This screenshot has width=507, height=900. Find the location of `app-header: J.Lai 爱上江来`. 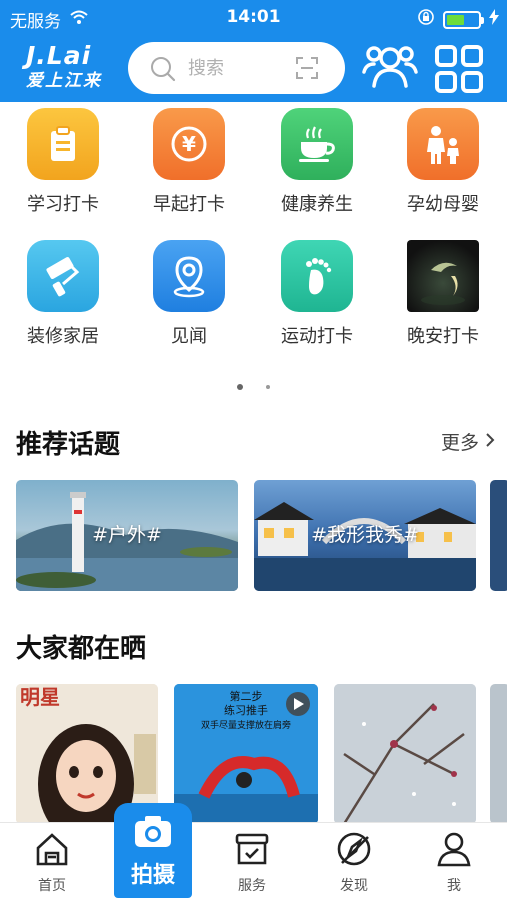

app-header: J.Lai 爱上江来 is located at coordinates (253, 69).